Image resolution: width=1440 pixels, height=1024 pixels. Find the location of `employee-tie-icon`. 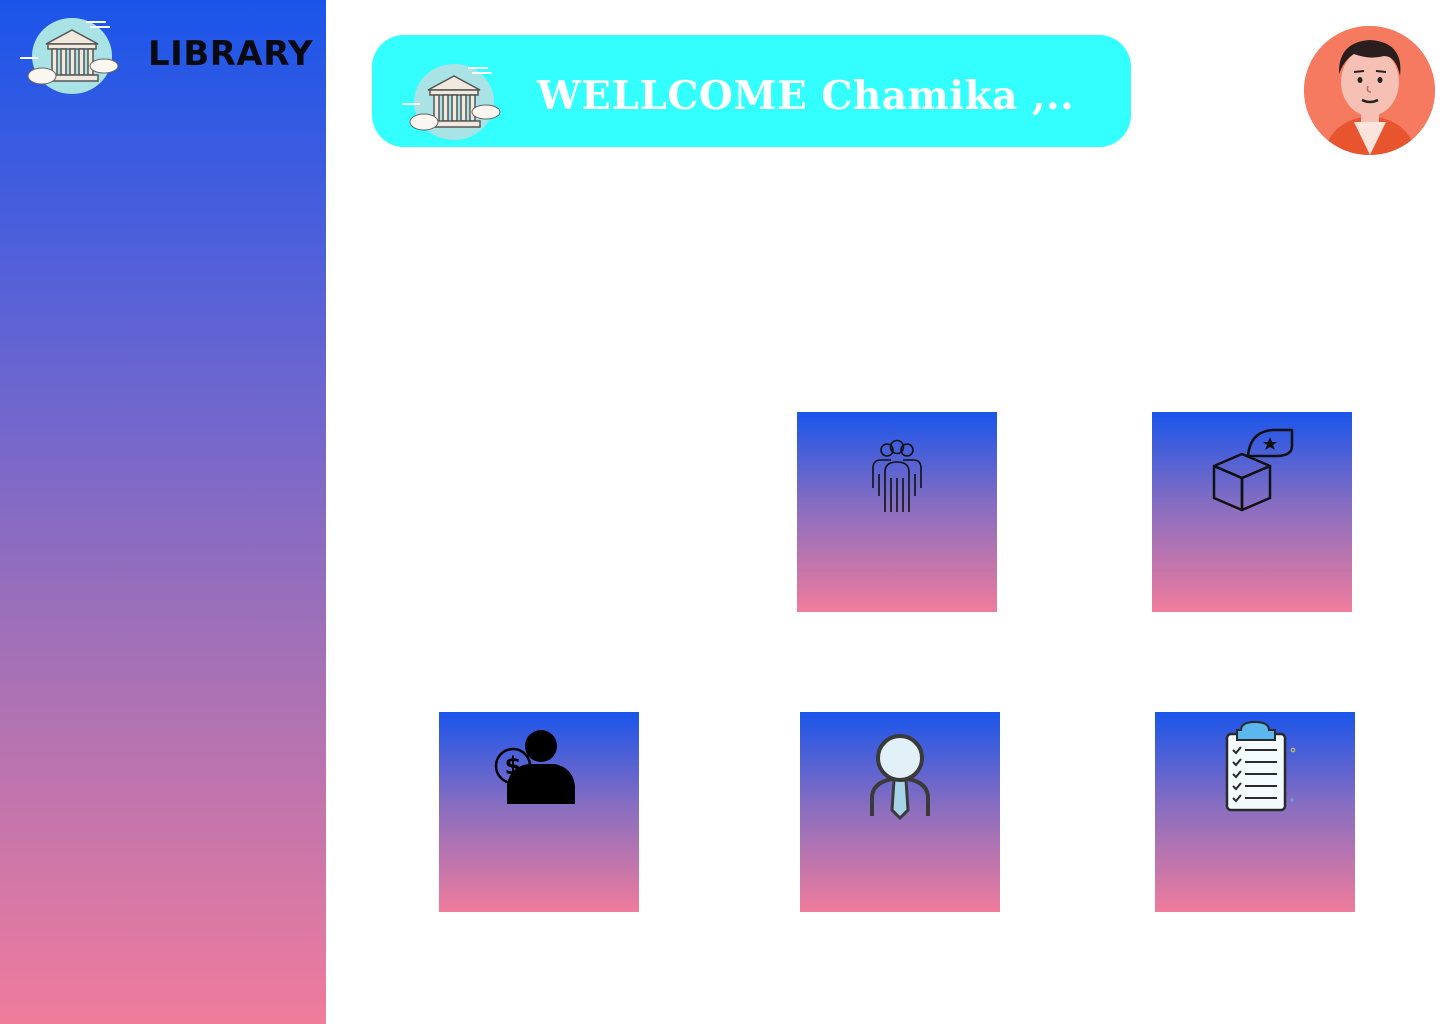

employee-tie-icon is located at coordinates (900, 777).